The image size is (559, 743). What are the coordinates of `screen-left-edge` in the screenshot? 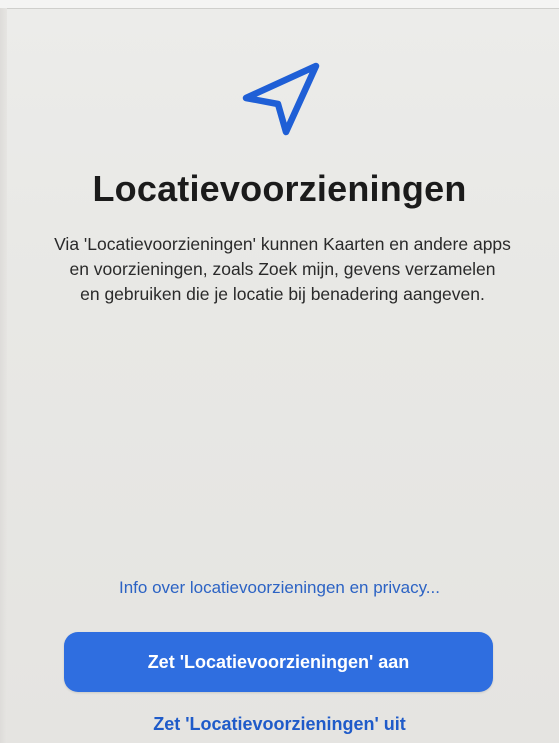 It's located at (3, 375).